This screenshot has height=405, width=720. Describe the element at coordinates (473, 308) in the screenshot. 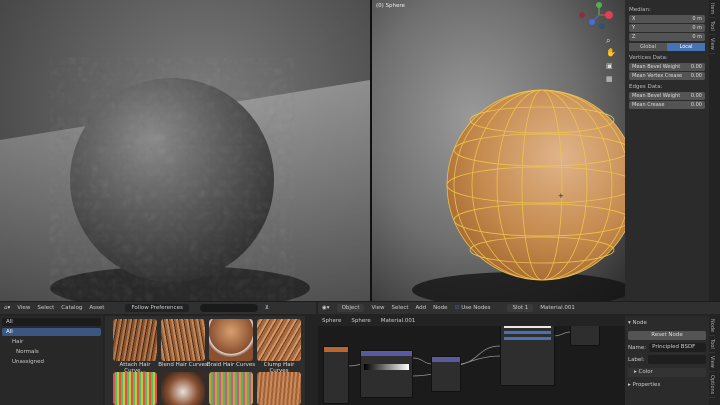

I see `use-nodes-checkbox: ☑ Use Nodes` at that location.